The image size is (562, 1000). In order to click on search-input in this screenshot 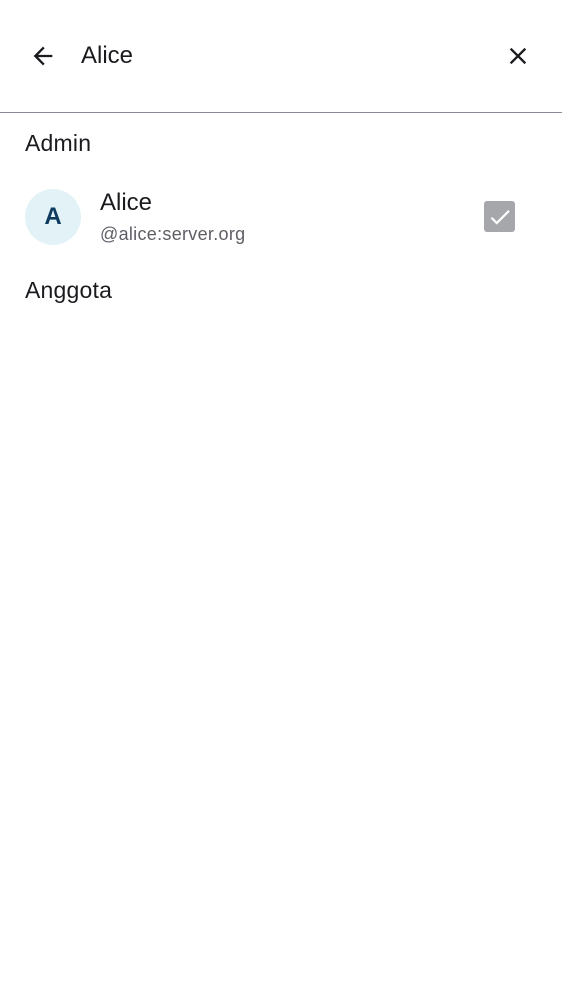, I will do `click(276, 56)`.